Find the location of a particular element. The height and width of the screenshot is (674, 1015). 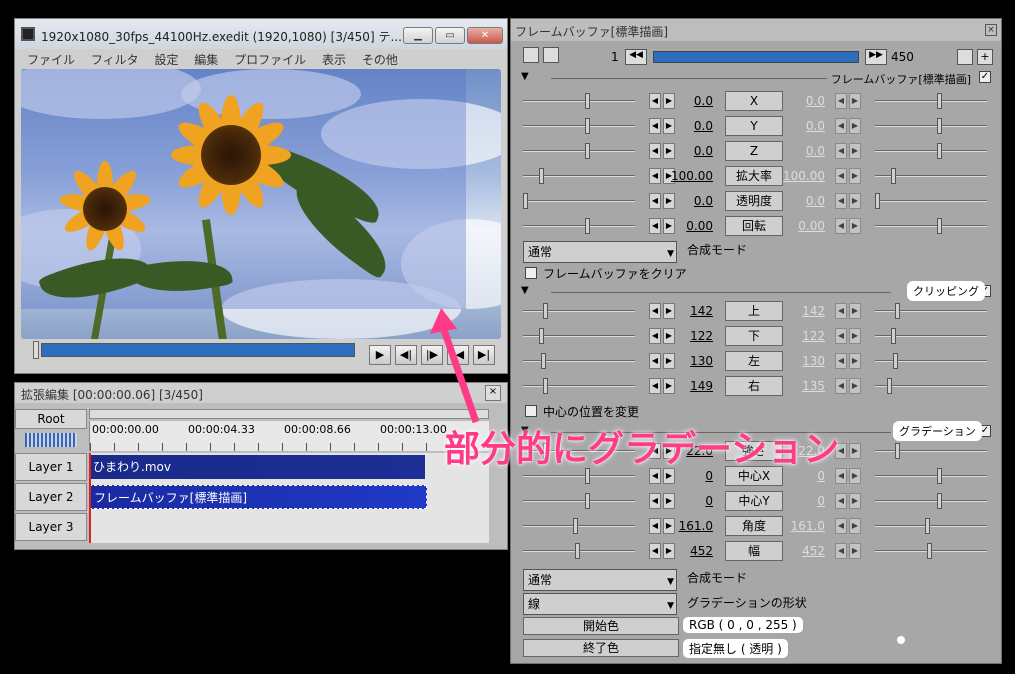

prev-frame-button: ◀| is located at coordinates (406, 355).